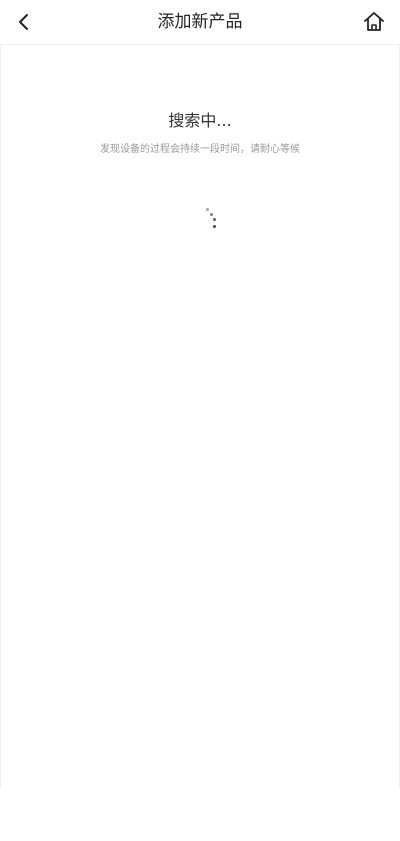 The height and width of the screenshot is (841, 400). What do you see at coordinates (200, 814) in the screenshot?
I see `bottom-area` at bounding box center [200, 814].